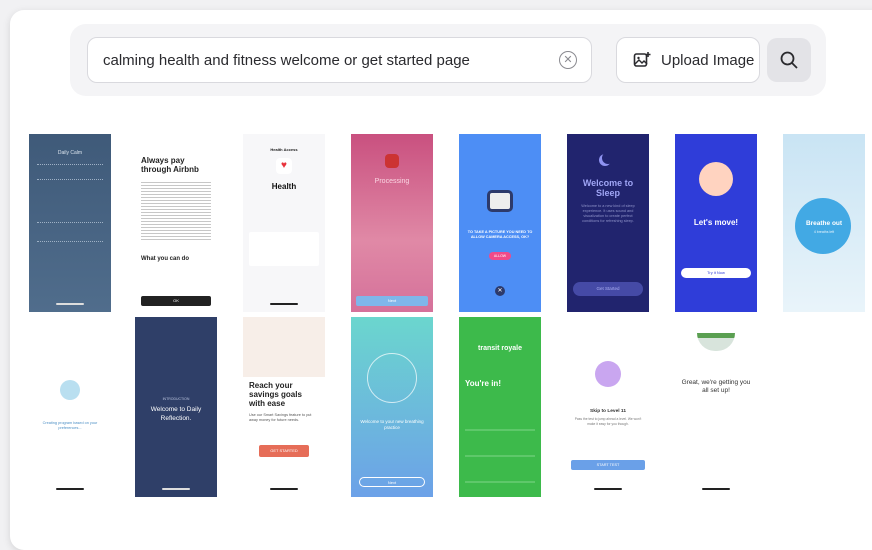 The width and height of the screenshot is (872, 550). What do you see at coordinates (284, 166) in the screenshot?
I see `heart-icon: ♥` at bounding box center [284, 166].